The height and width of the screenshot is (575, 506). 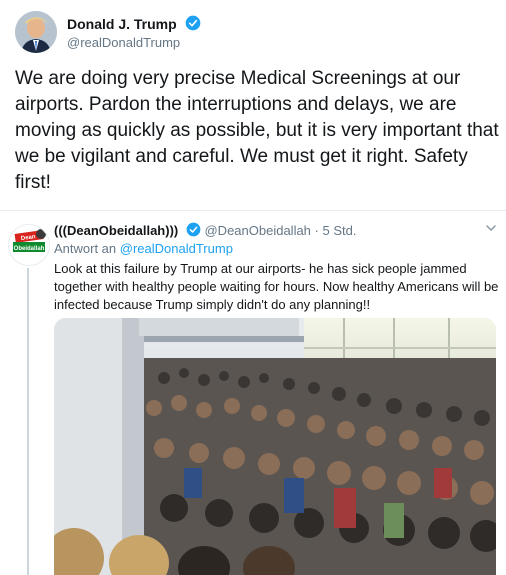 What do you see at coordinates (253, 210) in the screenshot?
I see `divider` at bounding box center [253, 210].